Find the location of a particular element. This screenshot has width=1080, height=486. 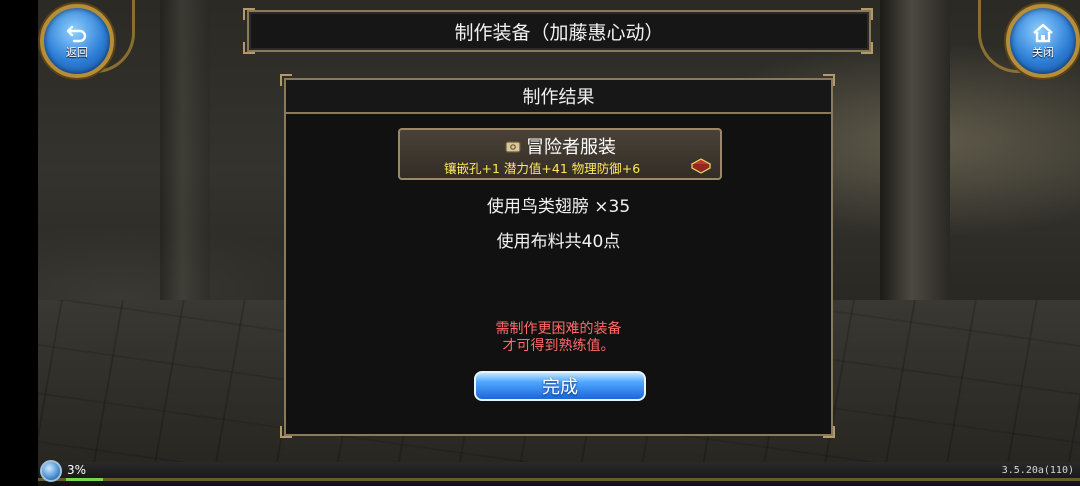

home-icon is located at coordinates (1043, 32).